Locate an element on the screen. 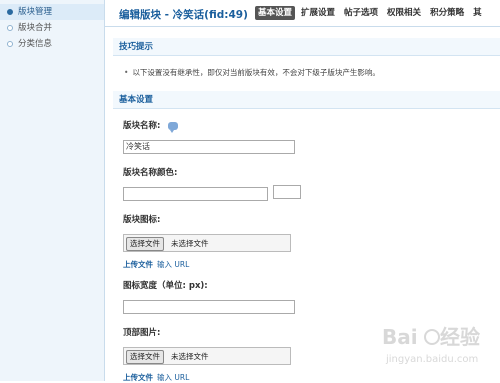  baidu-jingyan-watermark: Bai 经验 jingyan.baidu.com is located at coordinates (431, 345).